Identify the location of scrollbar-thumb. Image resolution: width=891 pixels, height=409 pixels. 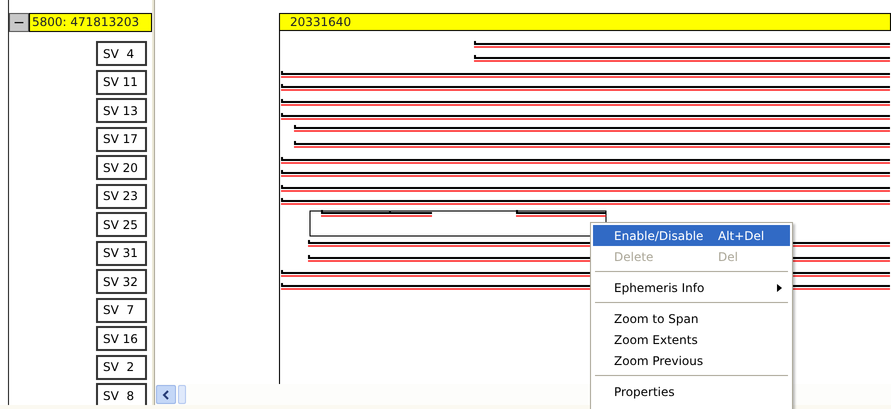
(182, 394).